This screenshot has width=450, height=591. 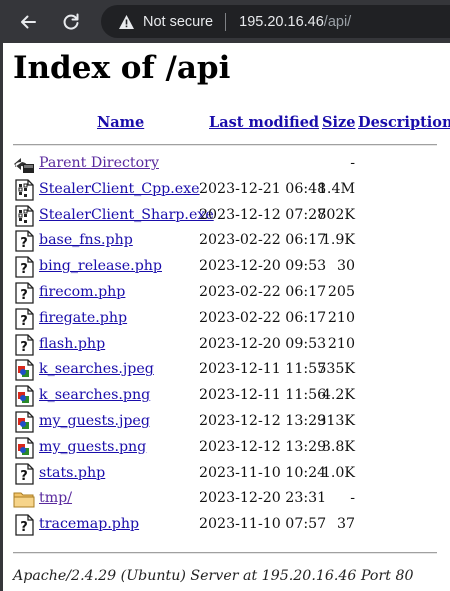 I want to click on folder-icon, so click(x=24, y=499).